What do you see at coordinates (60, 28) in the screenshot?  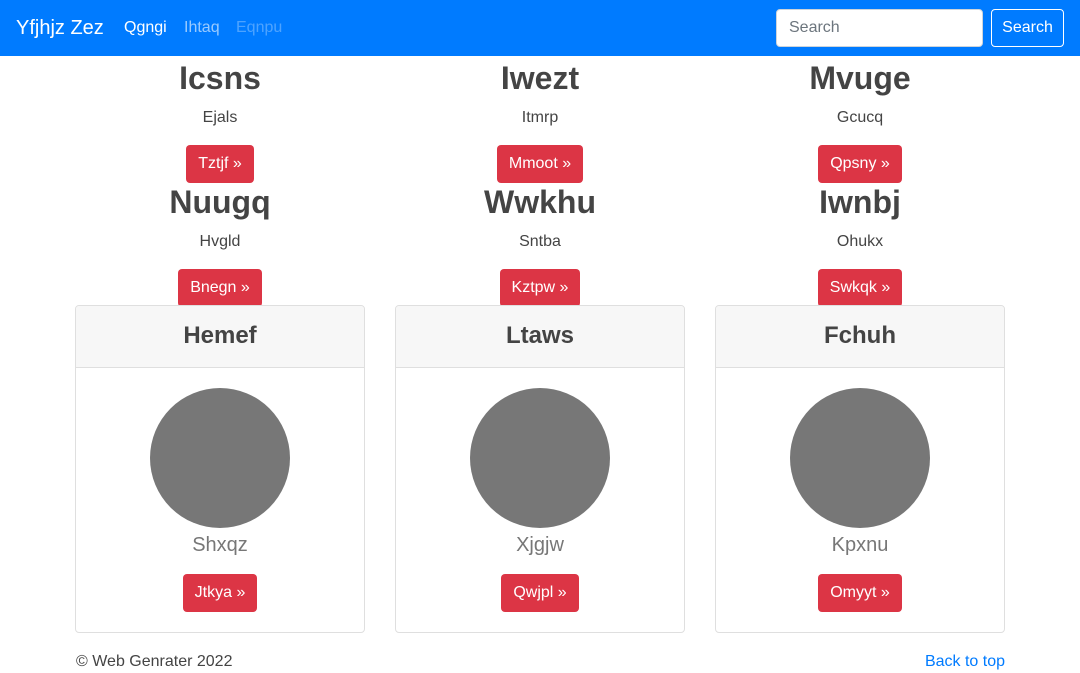 I see `brand-link: Yfjhjz Zez` at bounding box center [60, 28].